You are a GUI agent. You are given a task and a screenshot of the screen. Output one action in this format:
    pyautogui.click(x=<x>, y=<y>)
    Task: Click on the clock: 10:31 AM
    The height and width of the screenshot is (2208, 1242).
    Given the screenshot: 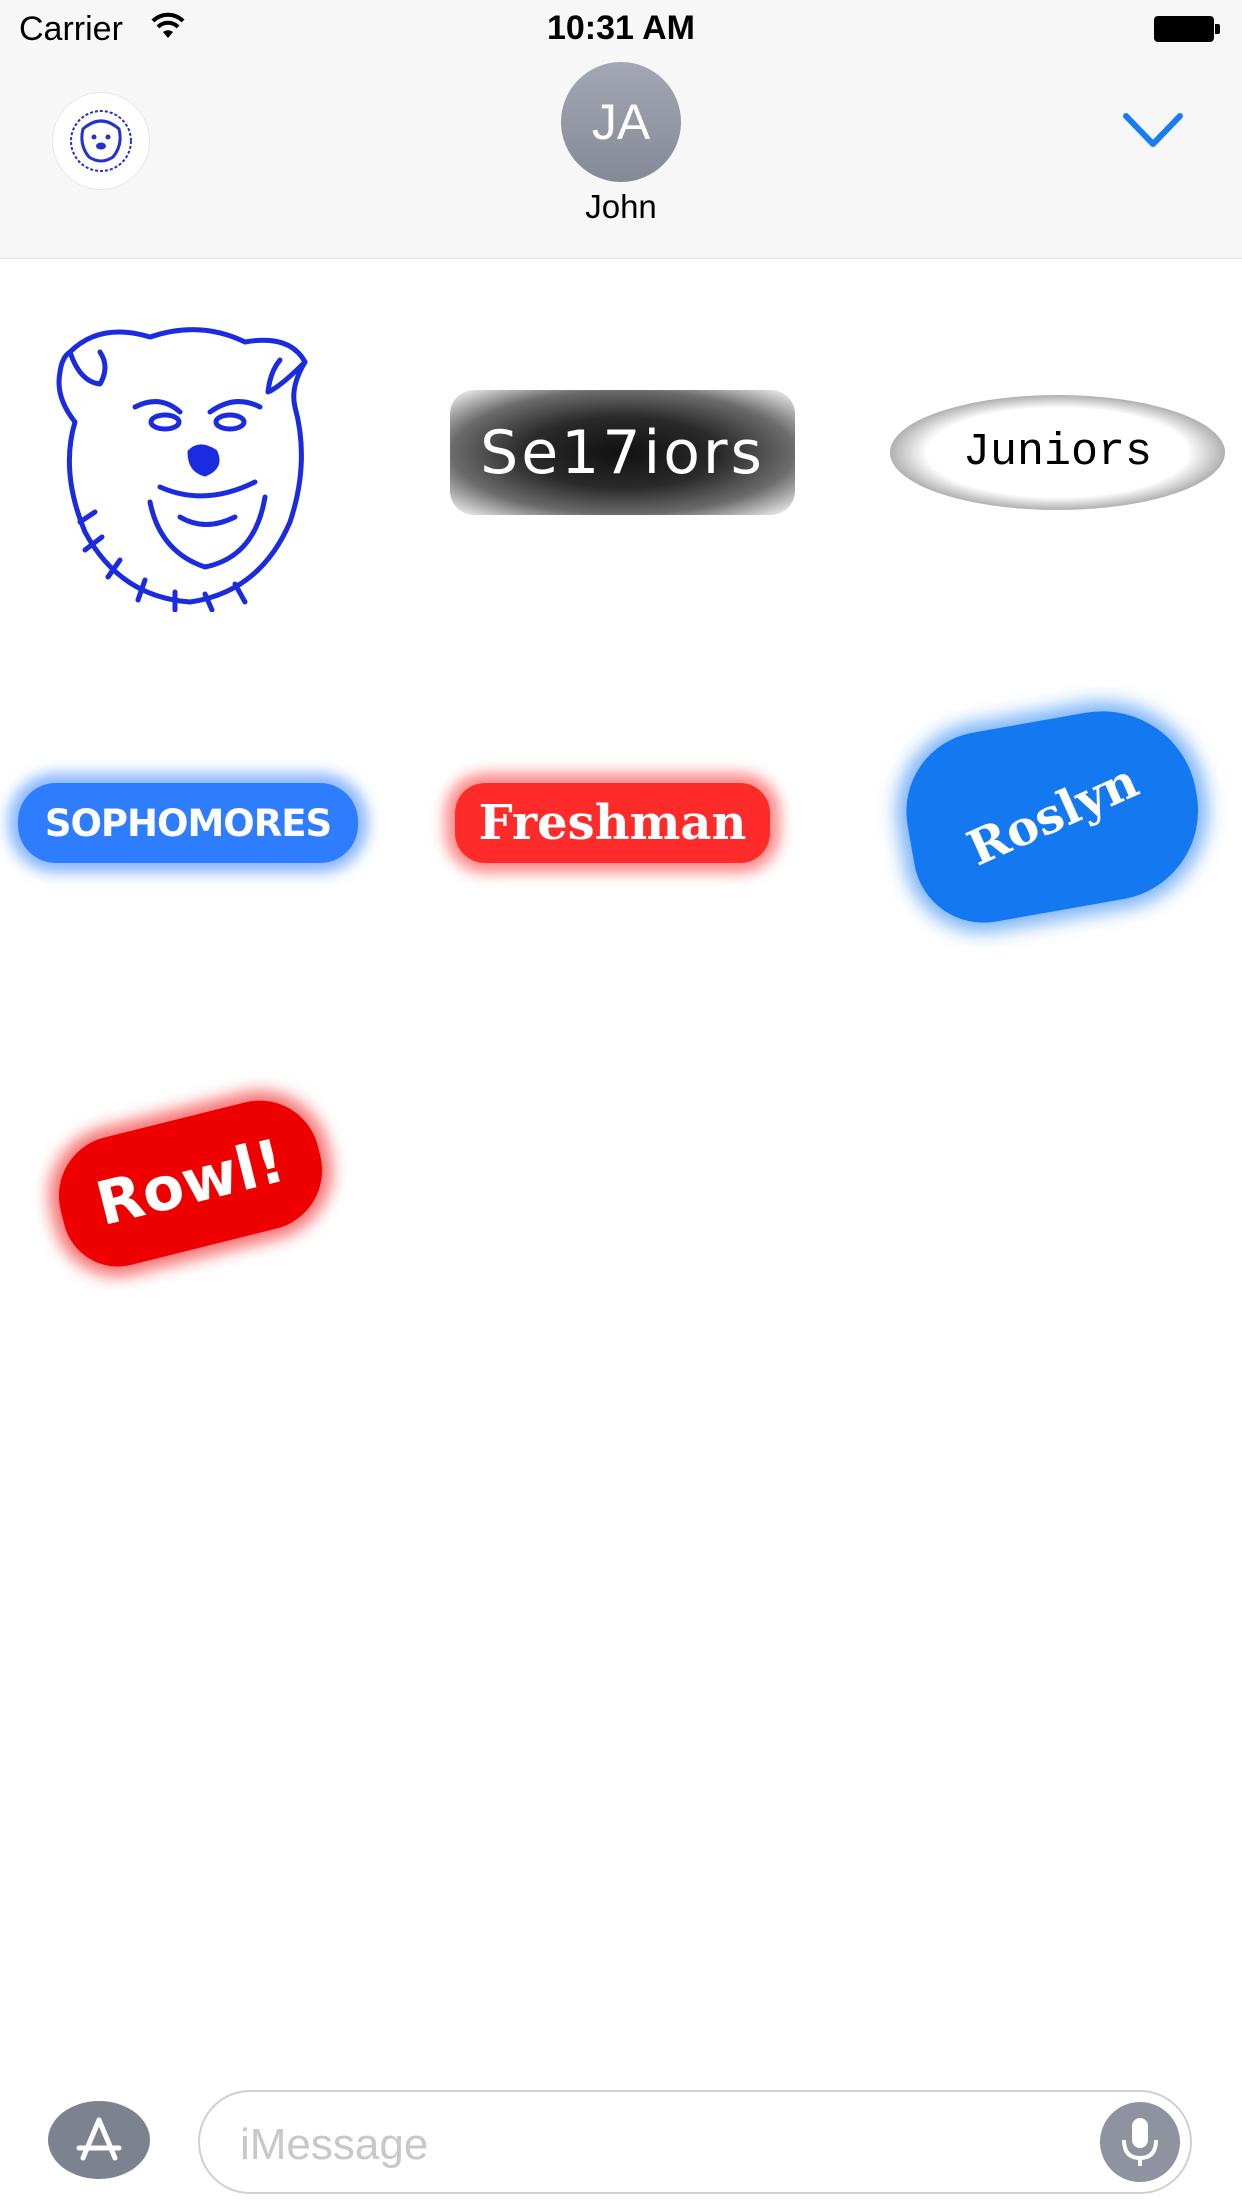 What is the action you would take?
    pyautogui.click(x=621, y=28)
    